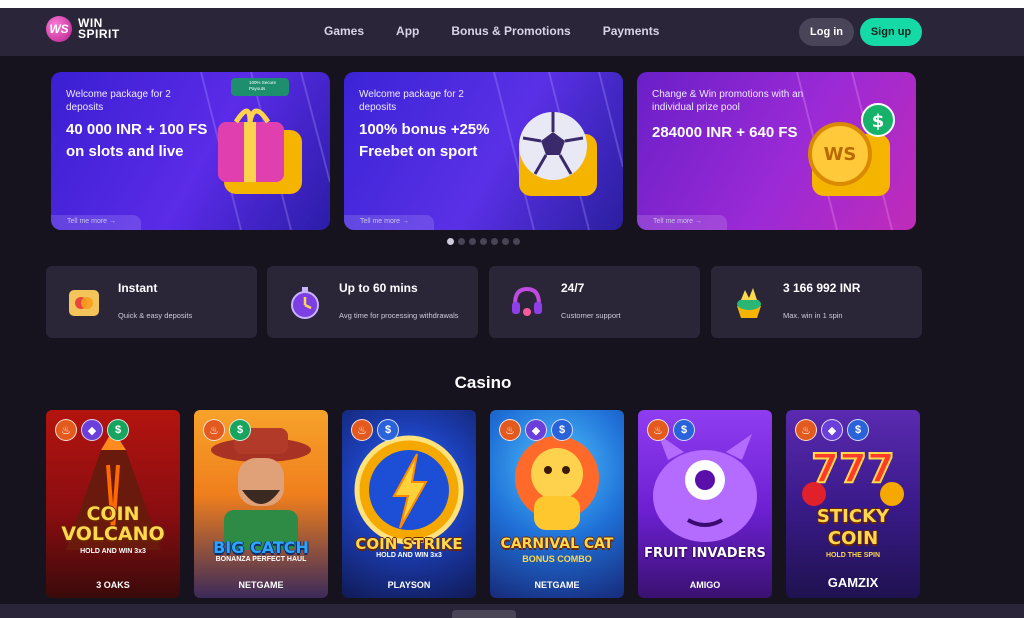 The width and height of the screenshot is (1024, 618). What do you see at coordinates (816, 302) in the screenshot?
I see `feature-max-win: 3 166 992 INR Max. win in 1 spin` at bounding box center [816, 302].